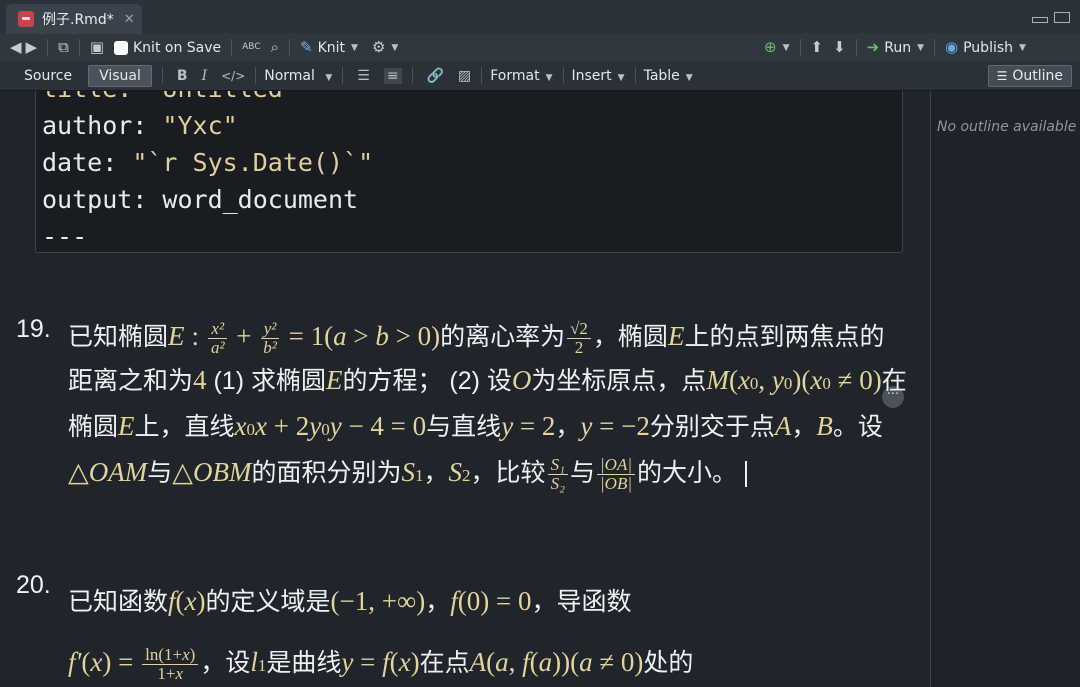  What do you see at coordinates (331, 47) in the screenshot?
I see `knit-label: Knit` at bounding box center [331, 47].